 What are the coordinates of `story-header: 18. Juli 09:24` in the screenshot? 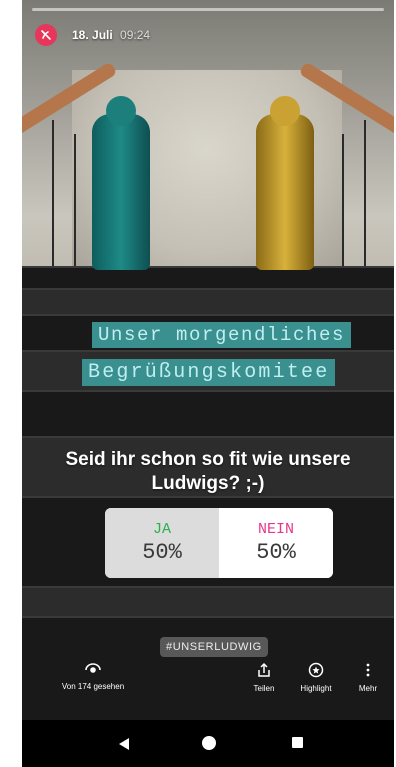 It's located at (208, 30).